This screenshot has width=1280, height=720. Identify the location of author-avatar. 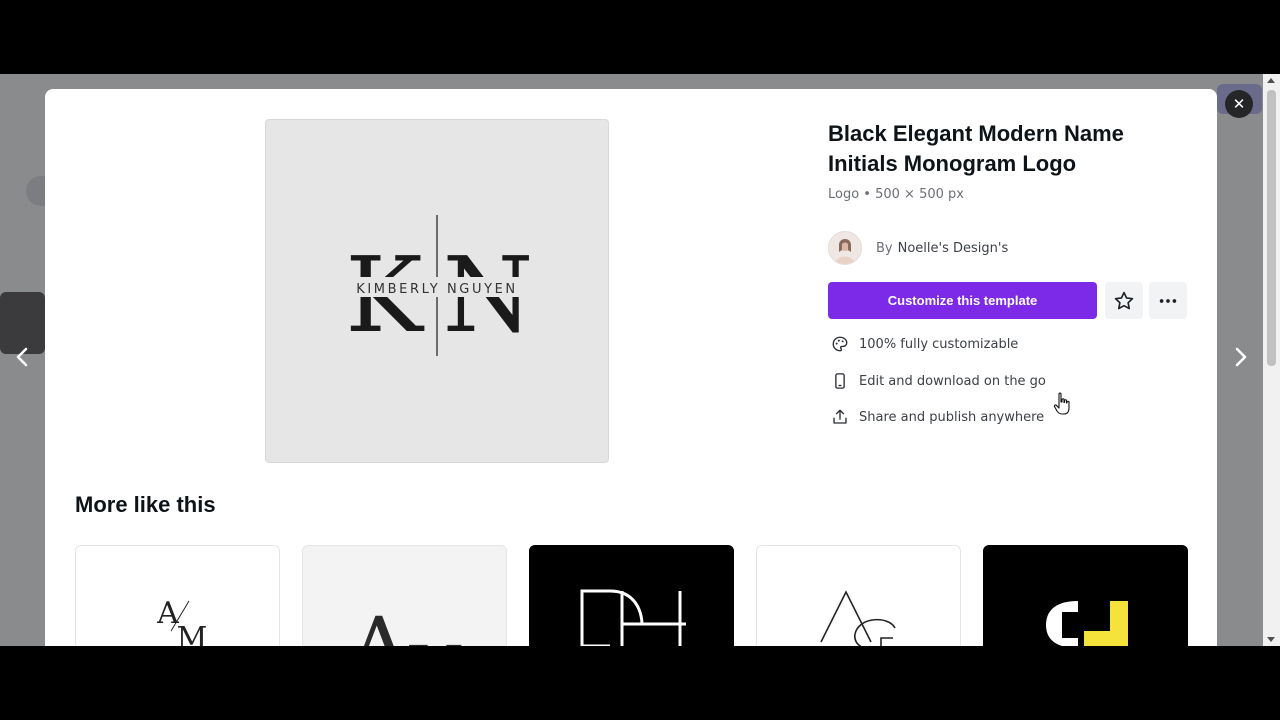
(845, 248).